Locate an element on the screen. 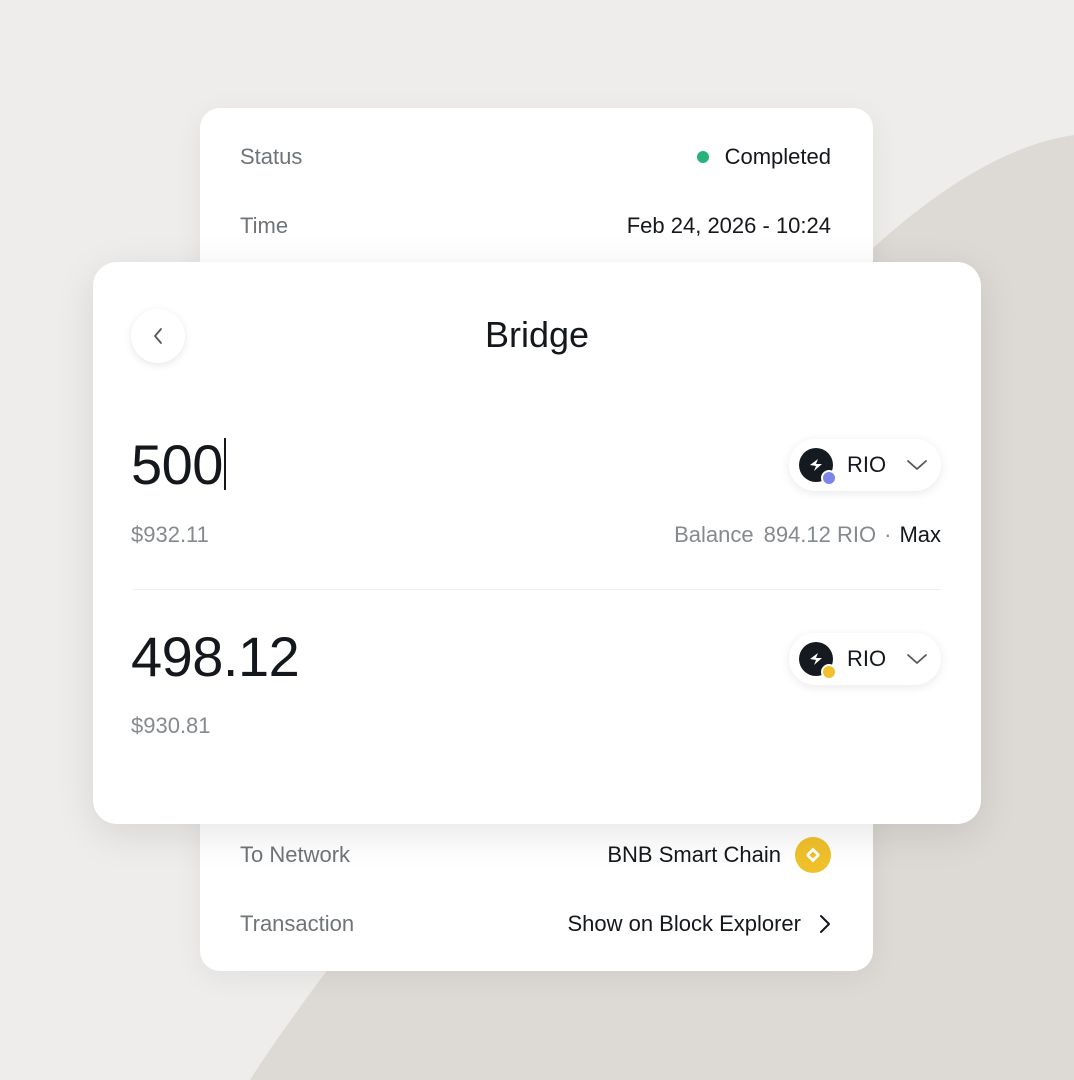 This screenshot has height=1080, width=1074. to-token-selector: RIO is located at coordinates (865, 659).